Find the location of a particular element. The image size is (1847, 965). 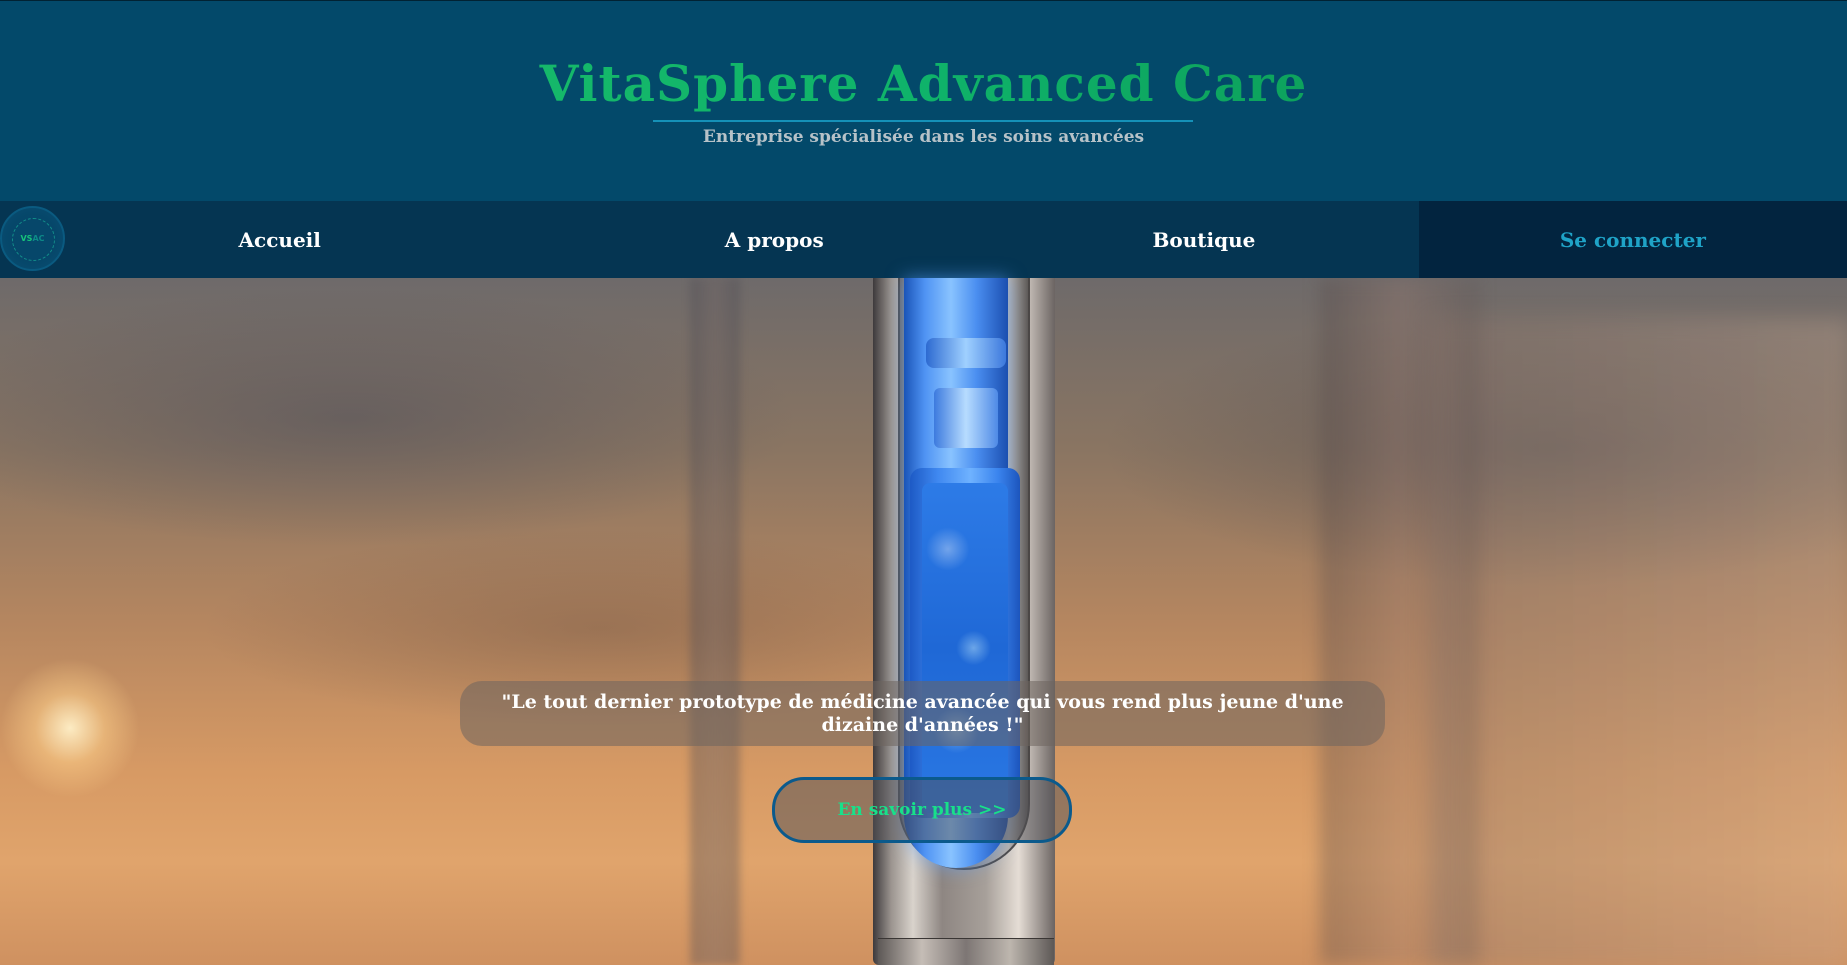

logo-text: VSAC is located at coordinates (32, 238).